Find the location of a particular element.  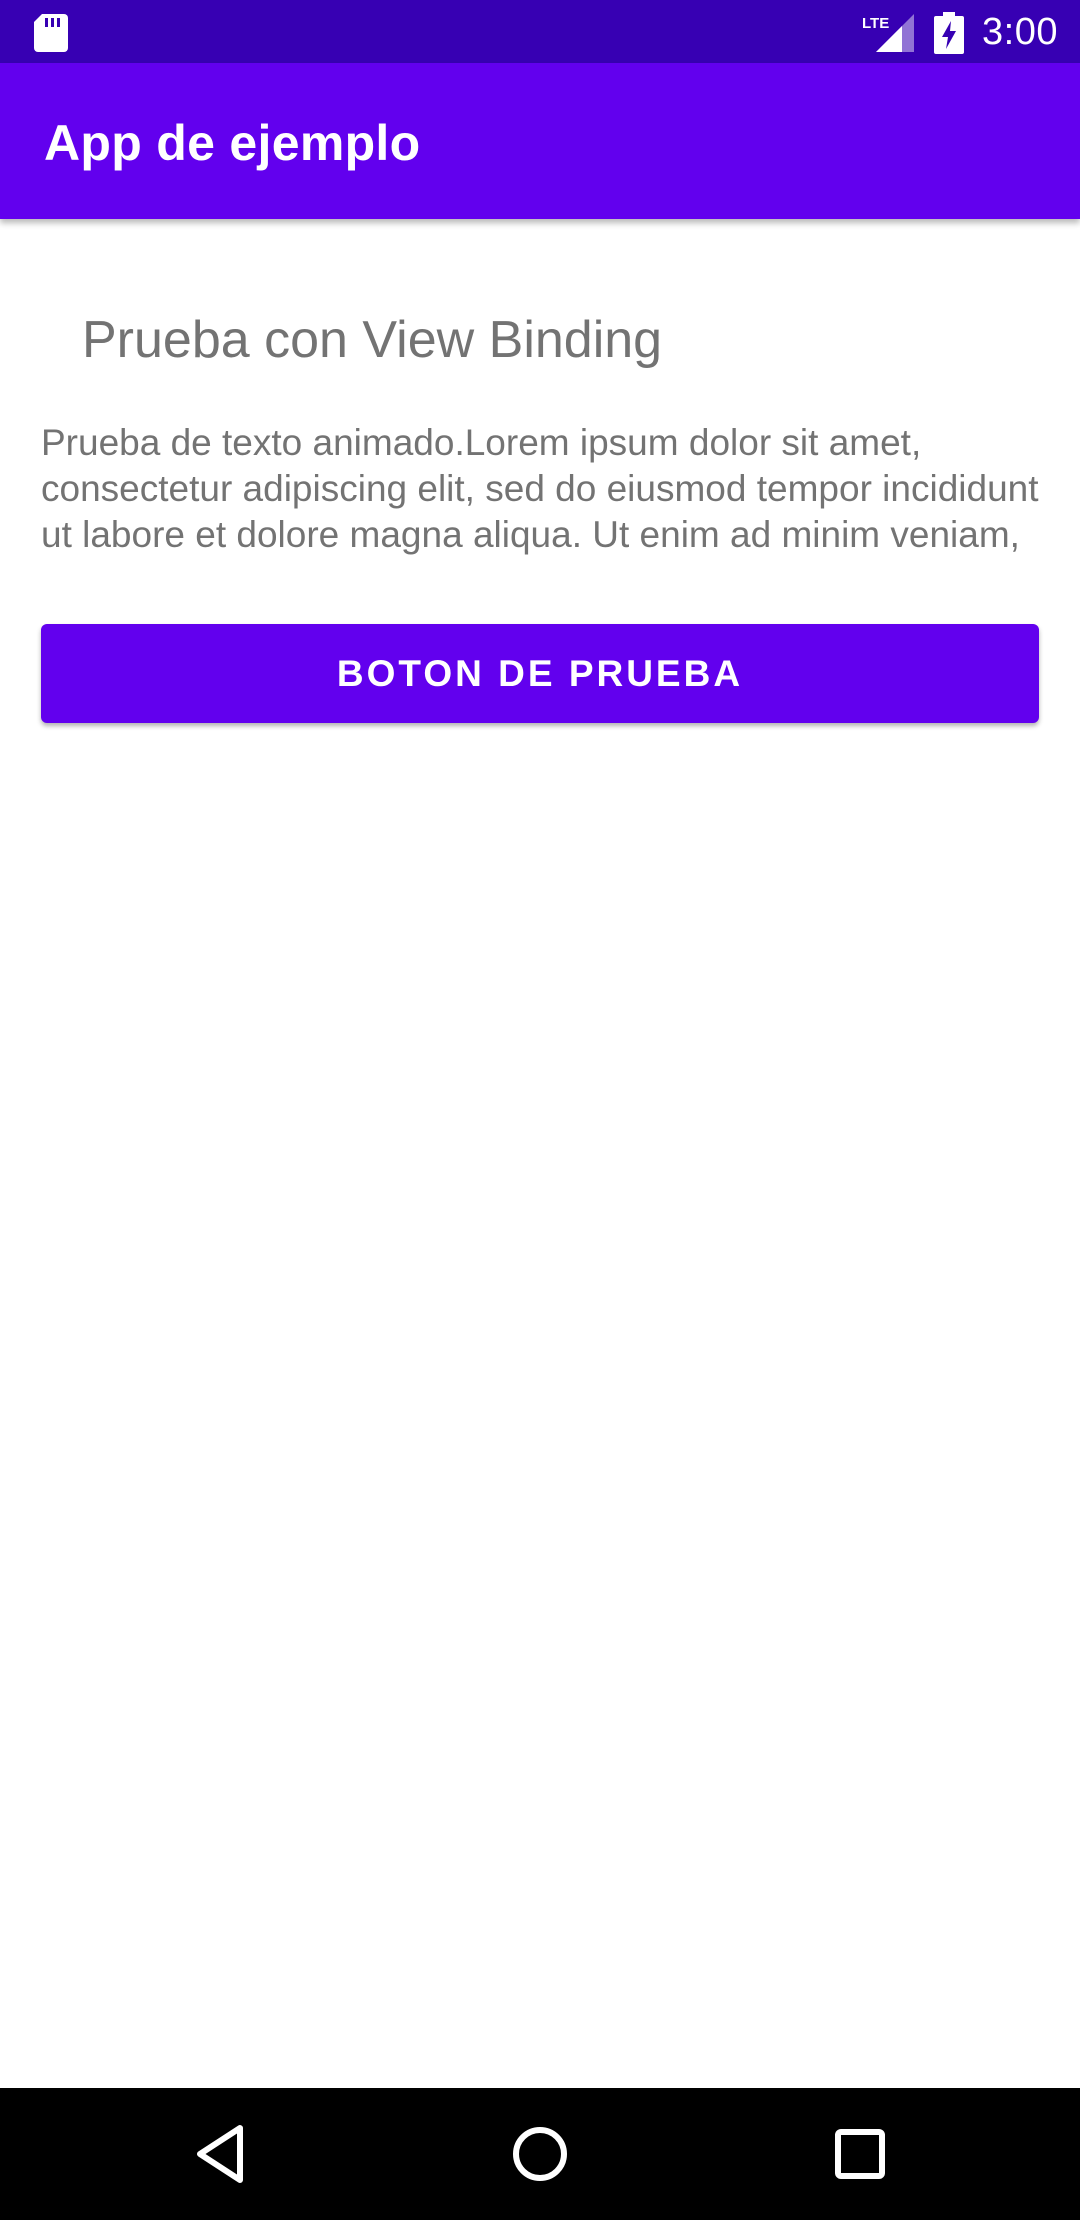

sd-card-icon is located at coordinates (51, 33).